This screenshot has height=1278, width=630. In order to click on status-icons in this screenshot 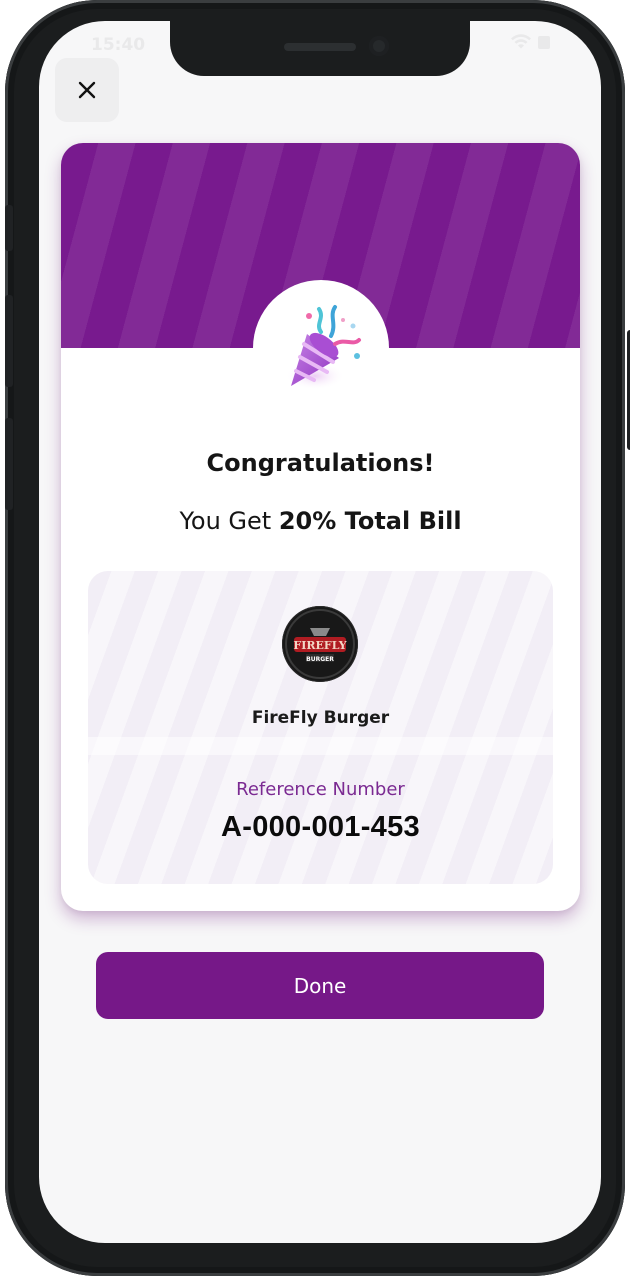, I will do `click(530, 44)`.